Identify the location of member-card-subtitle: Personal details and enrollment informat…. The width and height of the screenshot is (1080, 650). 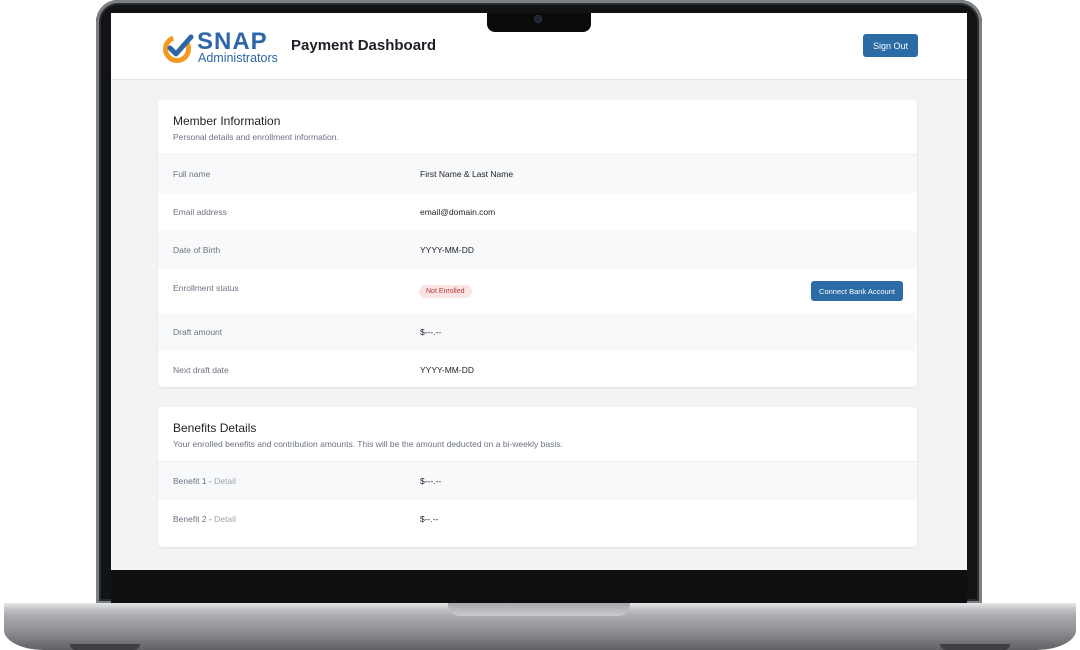
(256, 137).